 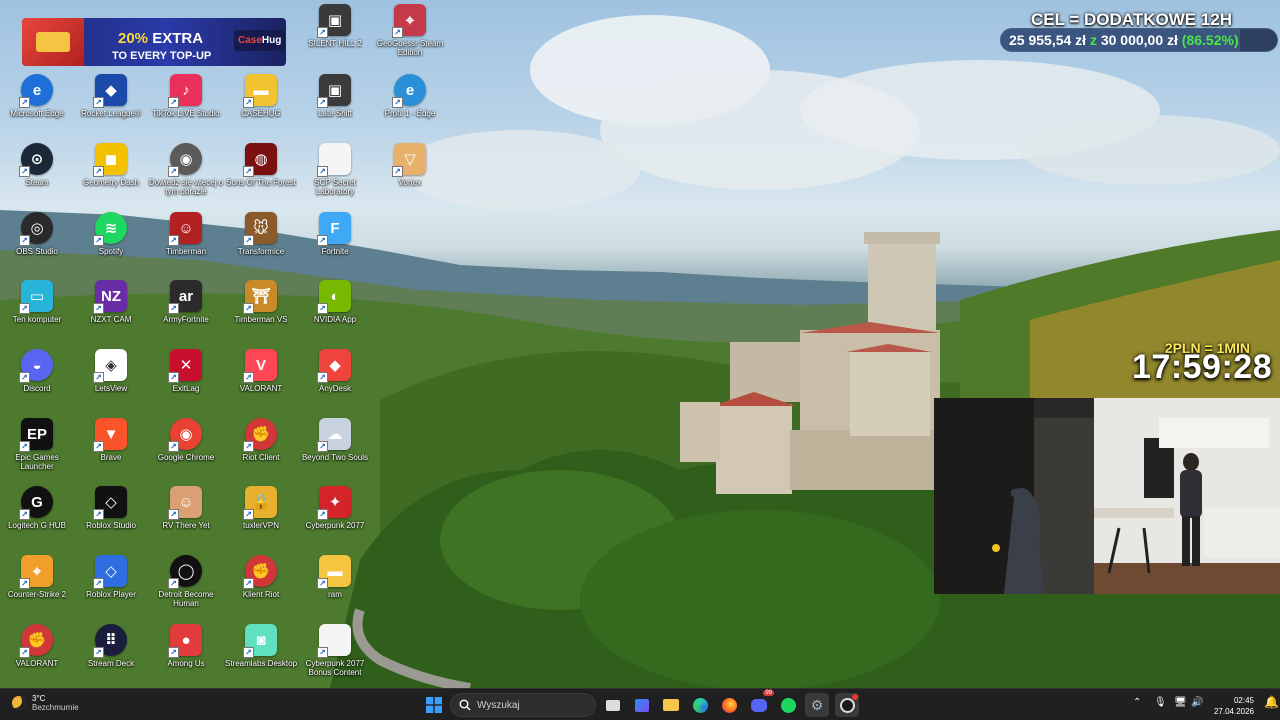 I want to click on casehug-promo-banner: 20% EXTRA TO EVERY TOP-UP CaseHug, so click(x=154, y=42).